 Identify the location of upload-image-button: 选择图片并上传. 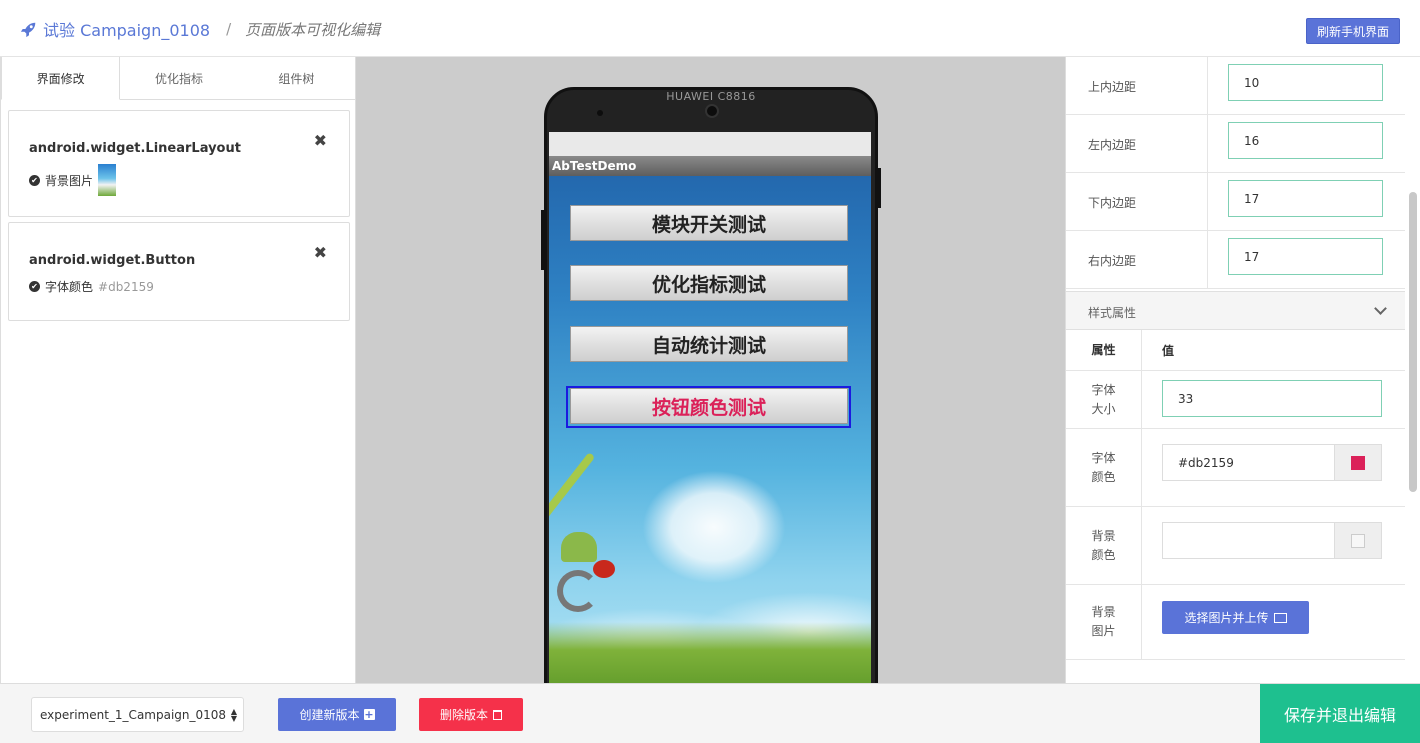
(1235, 617).